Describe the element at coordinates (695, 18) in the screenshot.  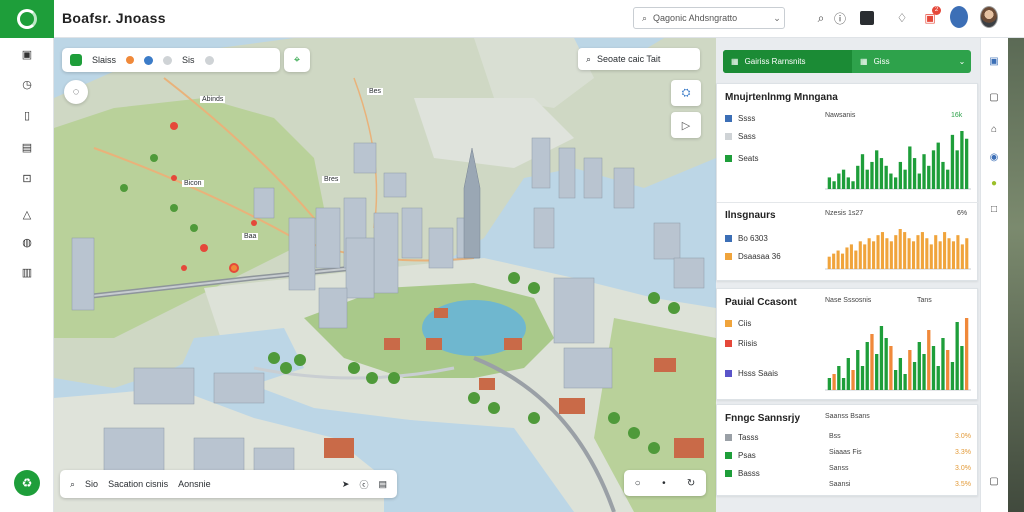
I see `search-placeholder: Qagonic Ahdsngratto` at that location.